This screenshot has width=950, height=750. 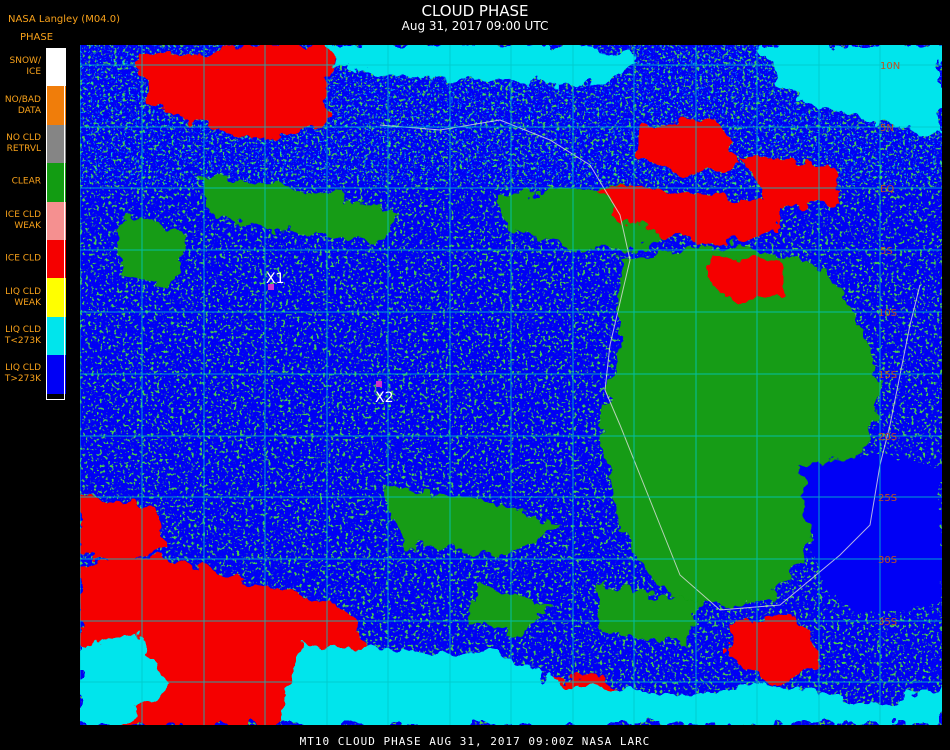 I want to click on legend-item-ice-cld-weak: ICE CLD WEAK, so click(x=33, y=220).